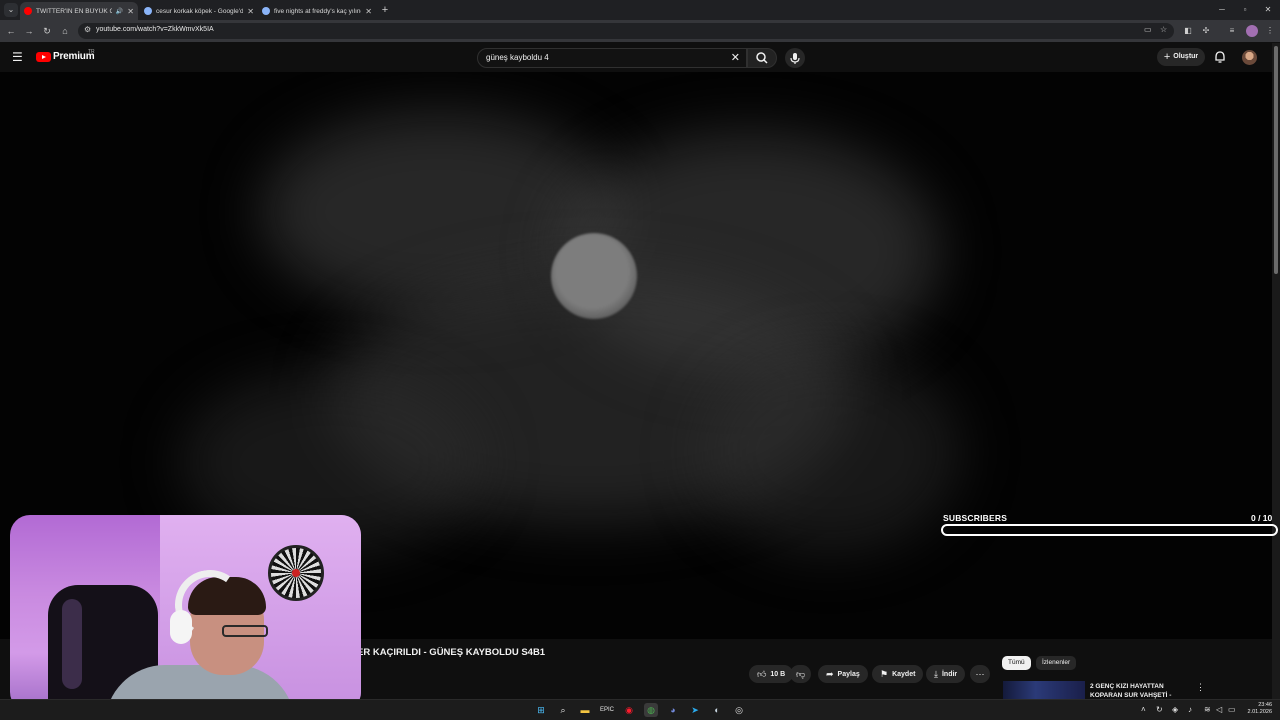  What do you see at coordinates (47, 31) in the screenshot?
I see `reload-icon: ↻` at bounding box center [47, 31].